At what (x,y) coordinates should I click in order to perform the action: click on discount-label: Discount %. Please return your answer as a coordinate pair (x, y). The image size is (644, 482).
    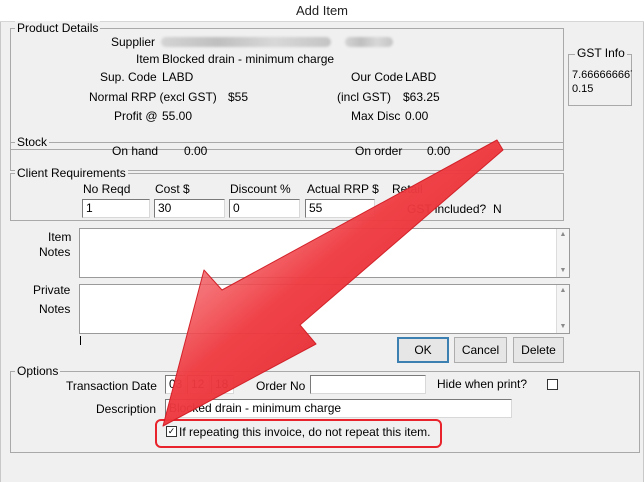
    Looking at the image, I should click on (260, 189).